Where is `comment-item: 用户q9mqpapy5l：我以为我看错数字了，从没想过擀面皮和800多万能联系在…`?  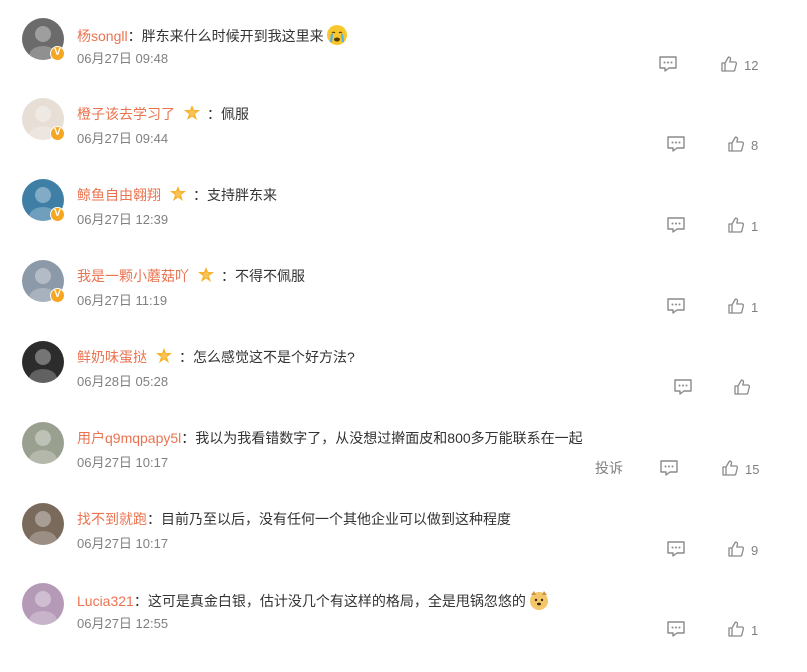 comment-item: 用户q9mqpapy5l：我以为我看错数字了，从没想过擀面皮和800多万能联系在… is located at coordinates (403, 462).